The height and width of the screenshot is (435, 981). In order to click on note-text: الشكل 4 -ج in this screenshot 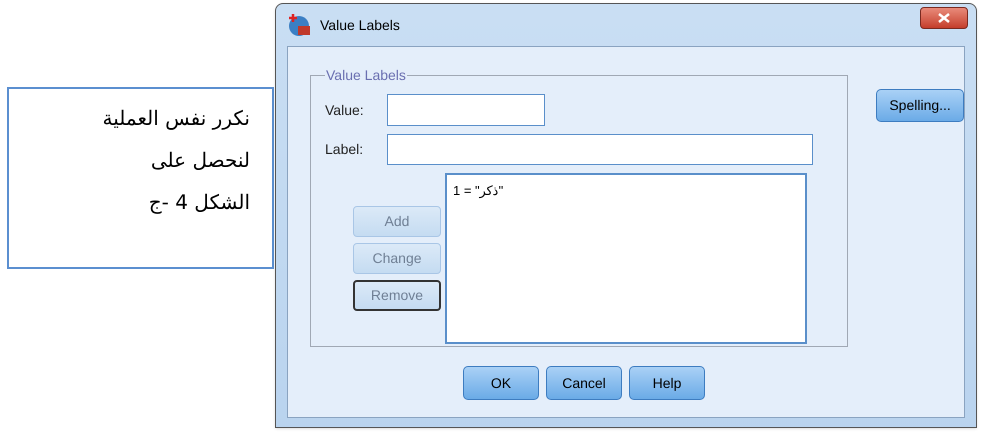, I will do `click(199, 202)`.